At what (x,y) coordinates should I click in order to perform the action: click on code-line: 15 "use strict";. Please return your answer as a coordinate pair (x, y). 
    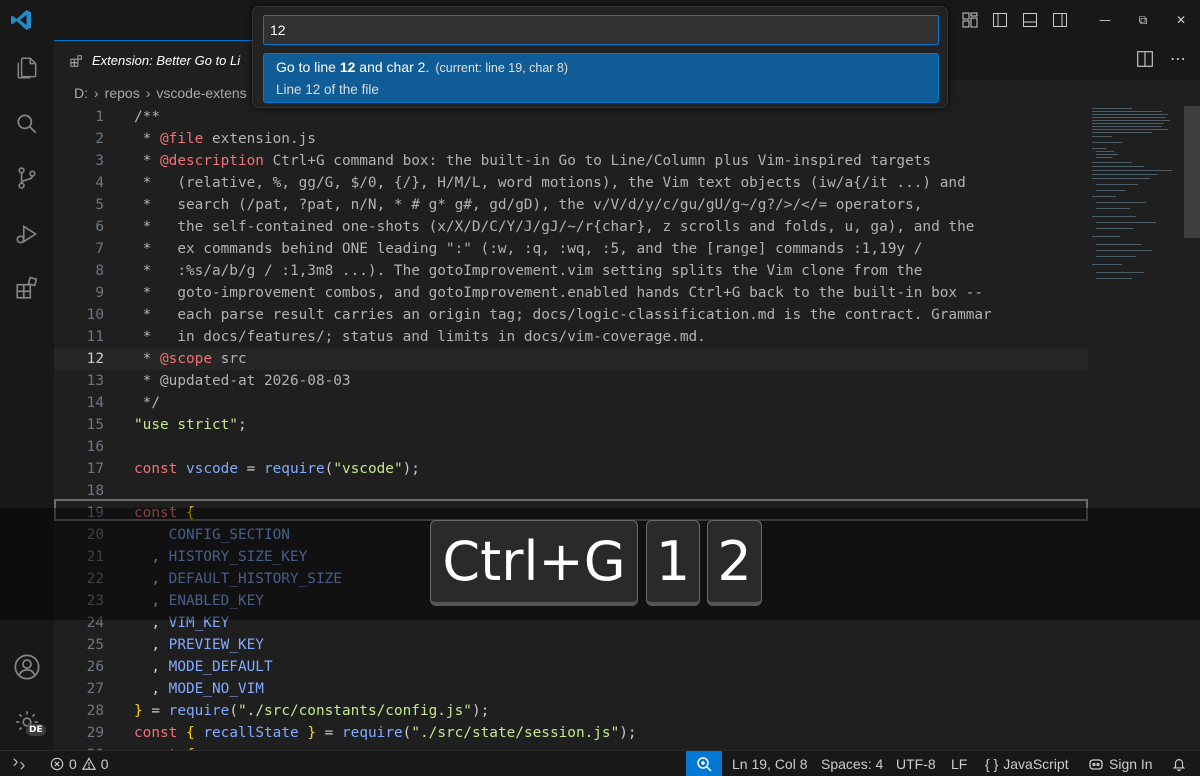
    Looking at the image, I should click on (571, 425).